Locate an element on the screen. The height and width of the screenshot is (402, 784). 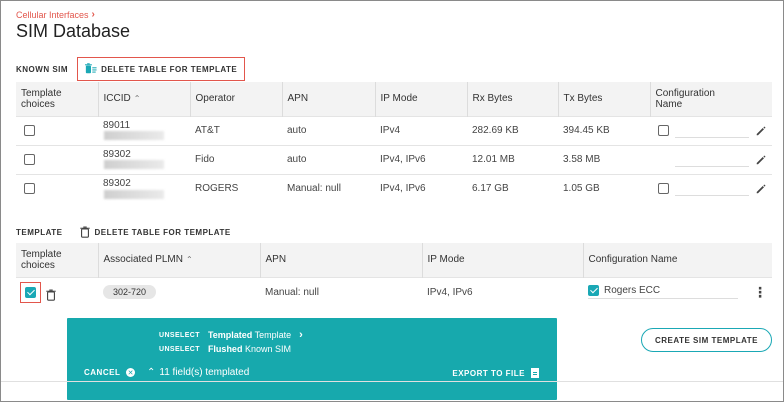
known-sim-label: KNOWN SIM is located at coordinates (42, 69).